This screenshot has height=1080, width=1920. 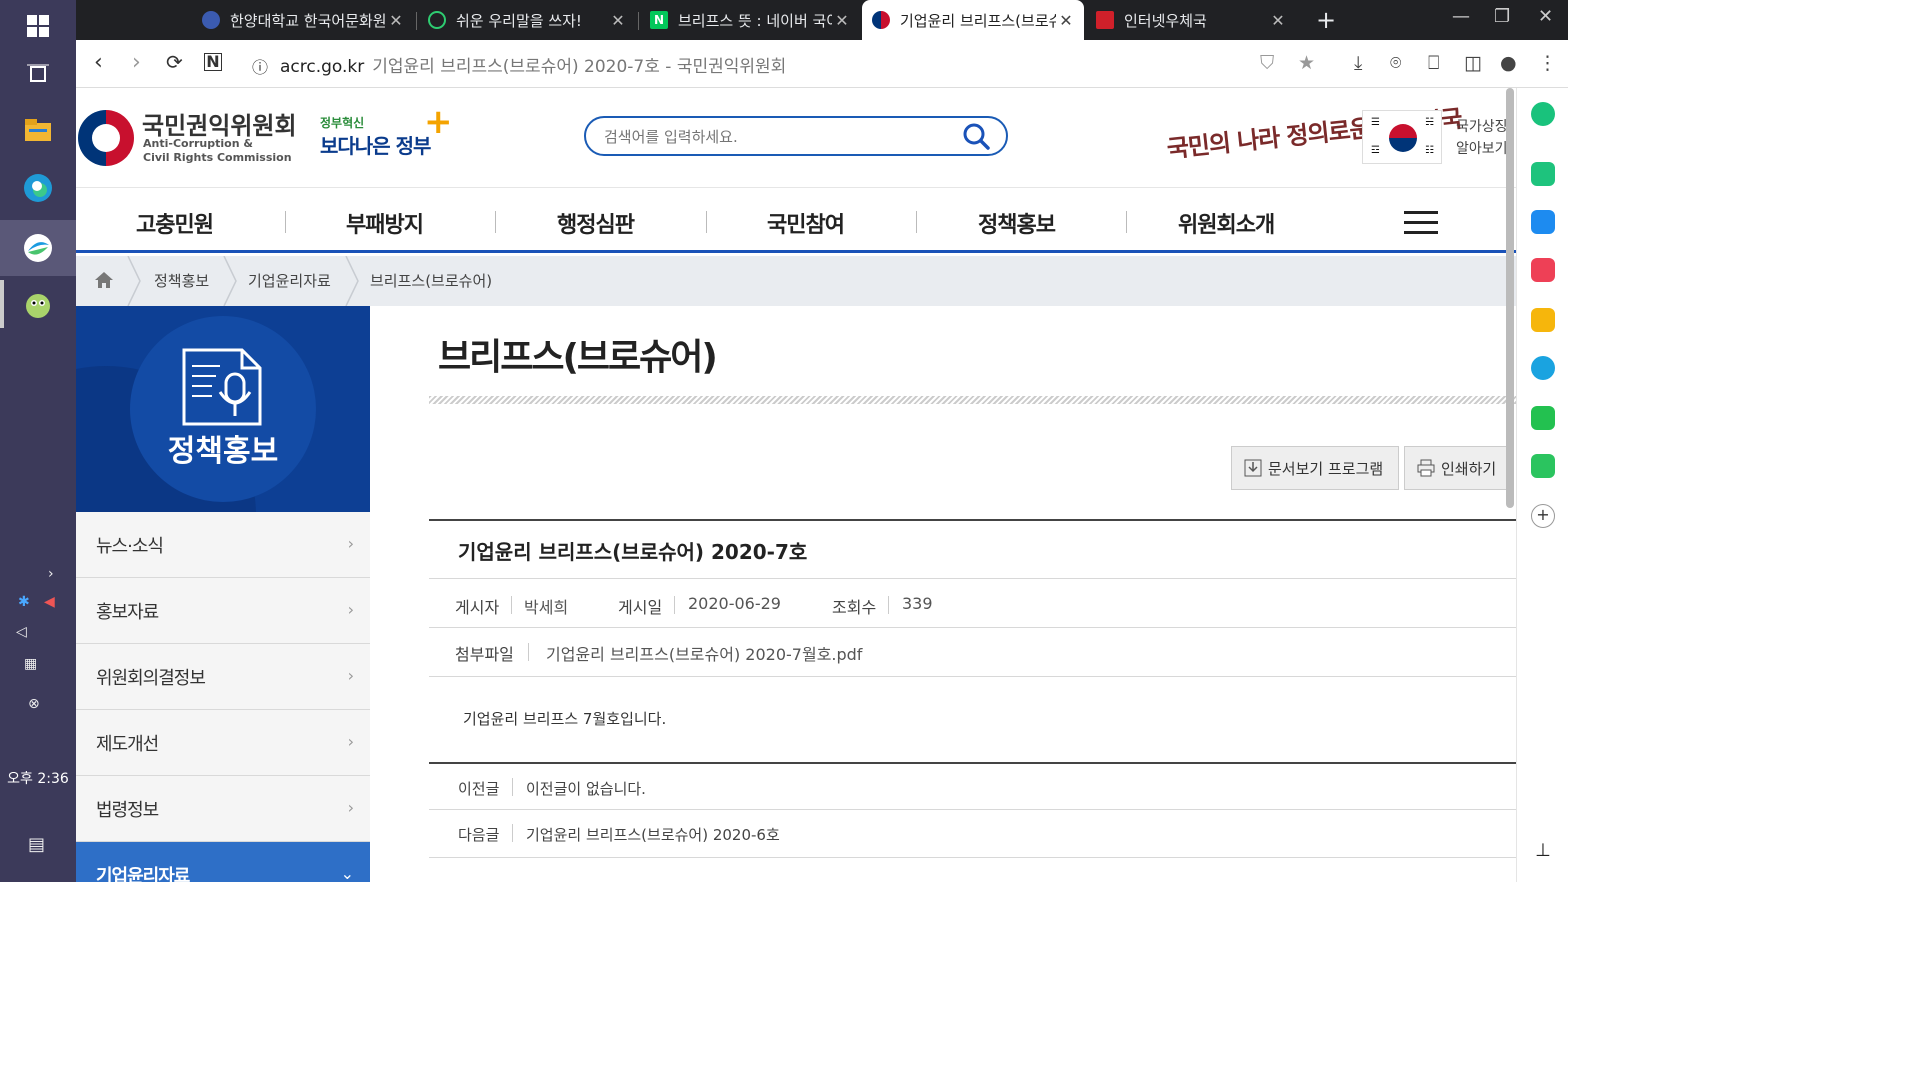 What do you see at coordinates (219, 123) in the screenshot?
I see `org-name-ko: 국민권익위원회` at bounding box center [219, 123].